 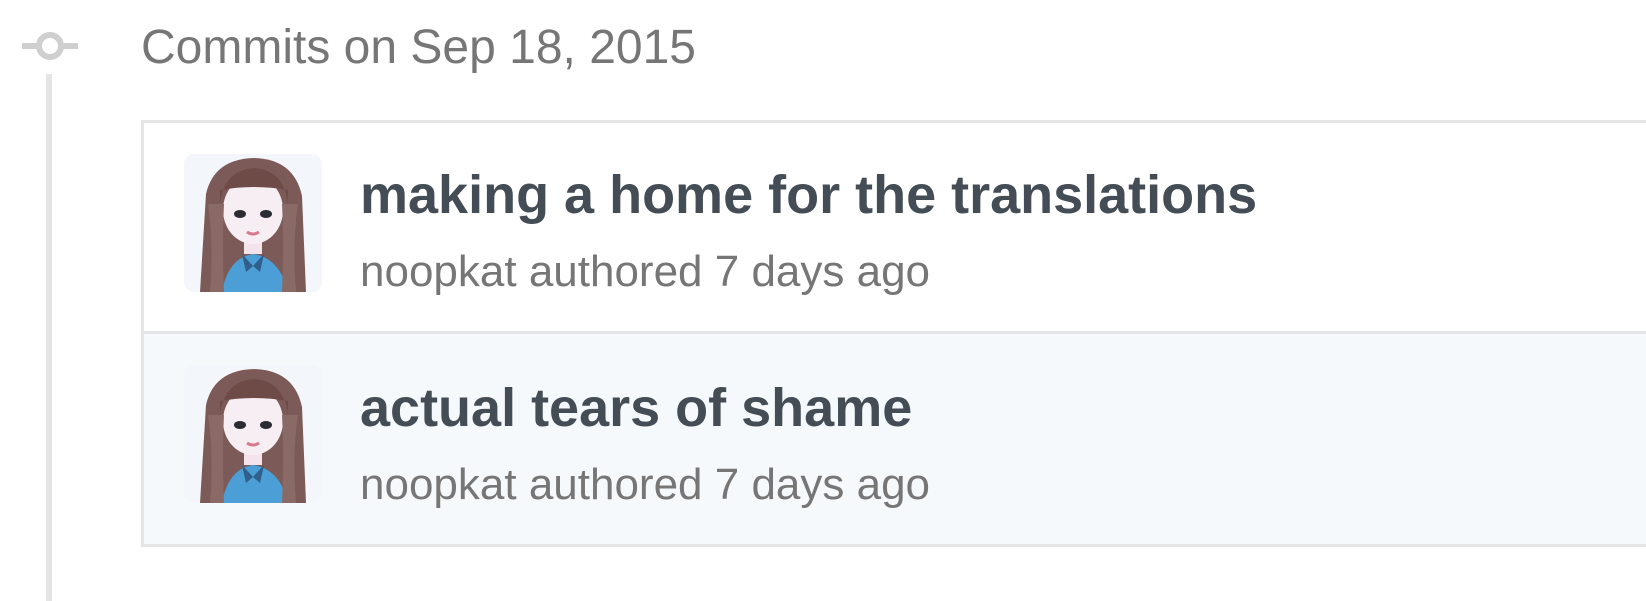 What do you see at coordinates (49, 337) in the screenshot?
I see `timeline-line` at bounding box center [49, 337].